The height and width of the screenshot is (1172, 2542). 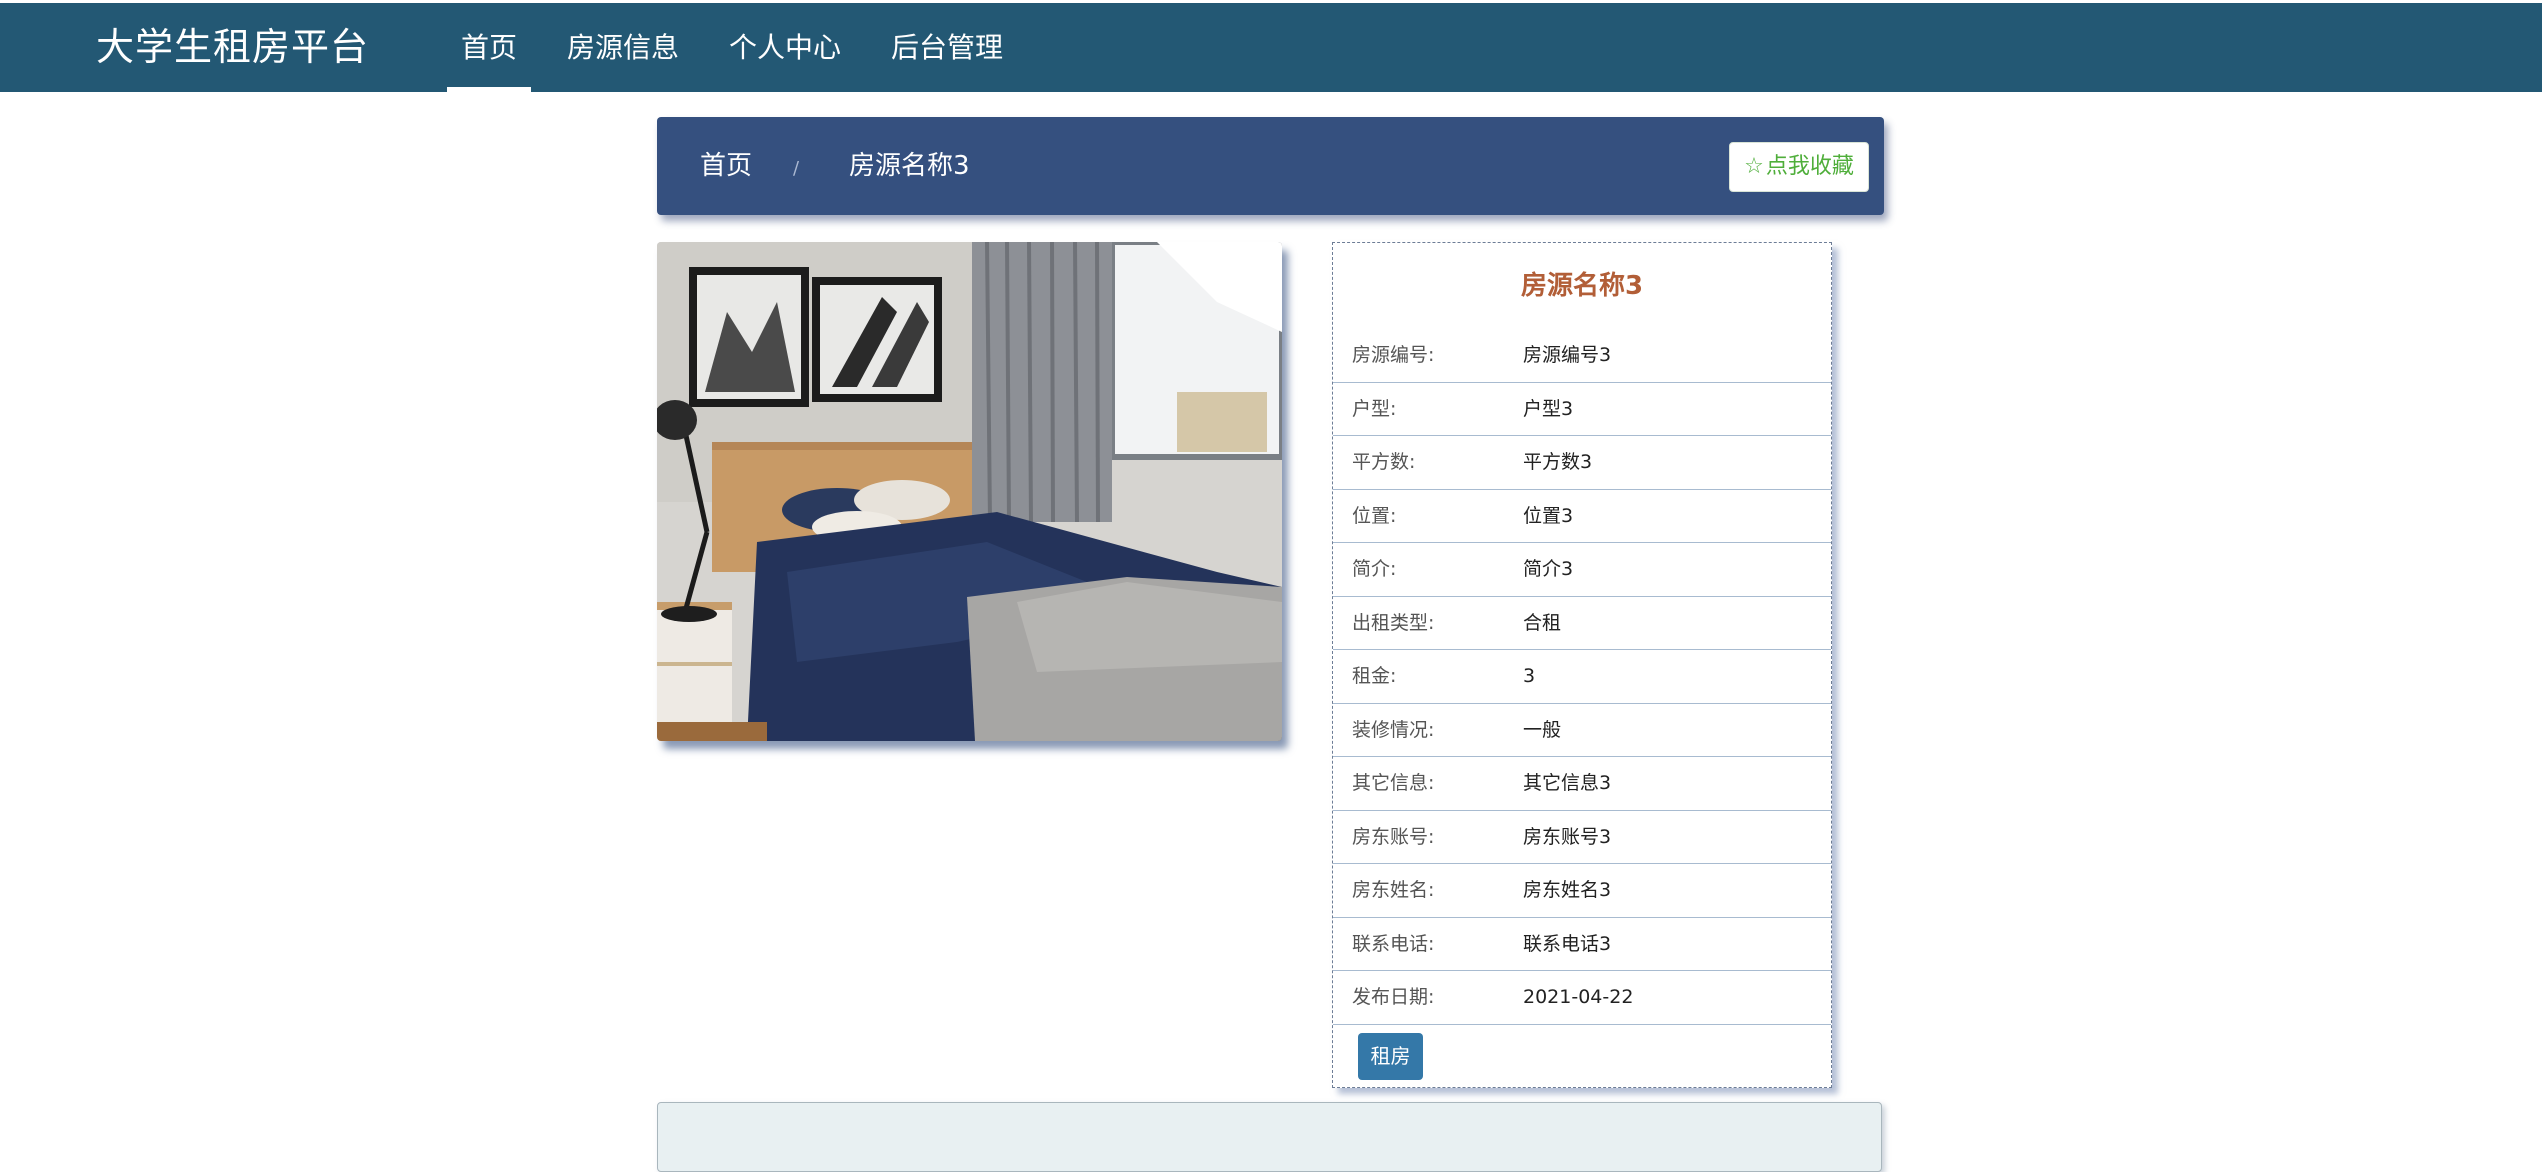 I want to click on nav-links: 首页 房源信息 个人中心 后台管理, so click(x=743, y=47).